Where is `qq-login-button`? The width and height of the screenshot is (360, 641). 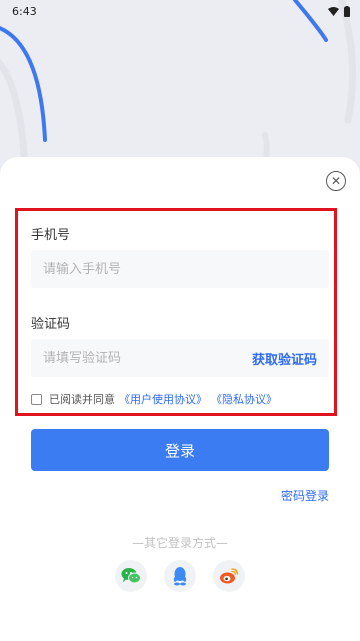 qq-login-button is located at coordinates (180, 576).